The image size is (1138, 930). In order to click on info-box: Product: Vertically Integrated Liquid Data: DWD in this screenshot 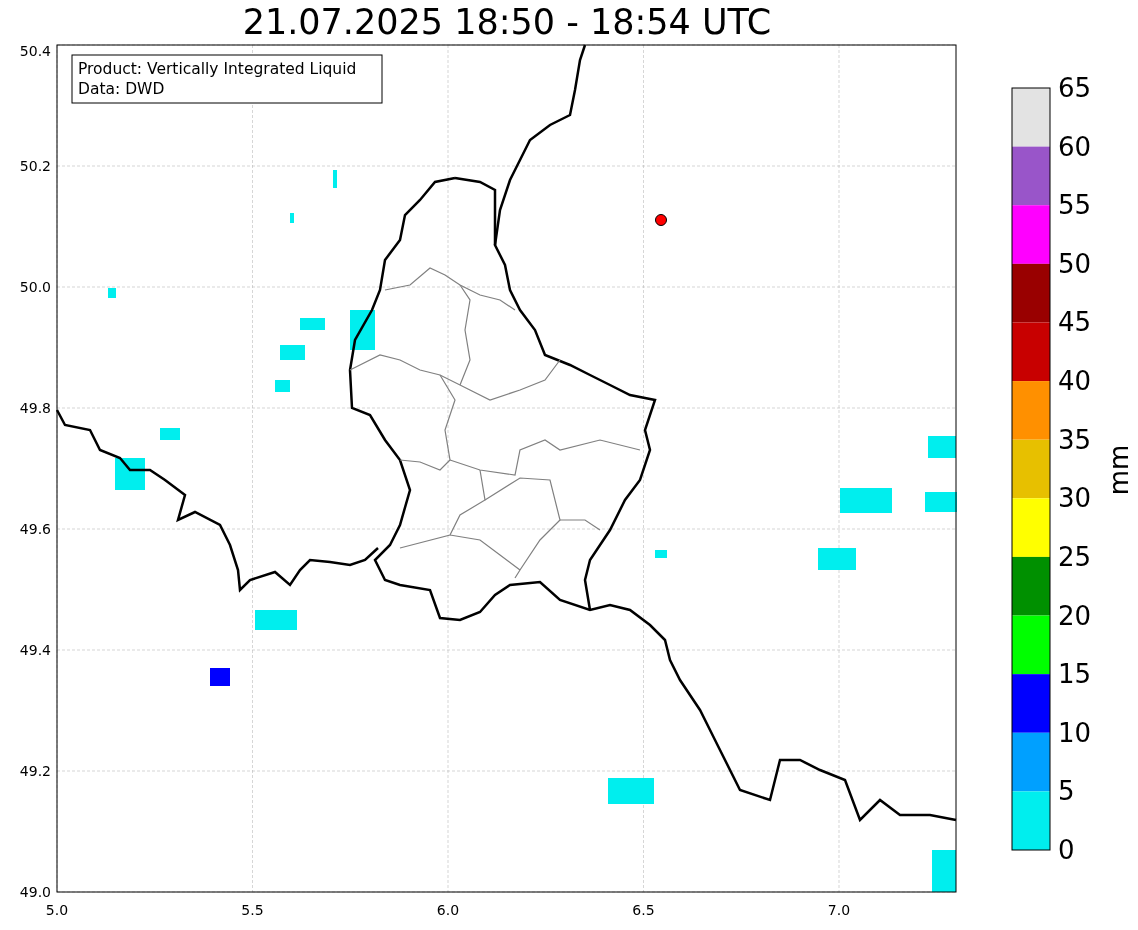, I will do `click(227, 79)`.